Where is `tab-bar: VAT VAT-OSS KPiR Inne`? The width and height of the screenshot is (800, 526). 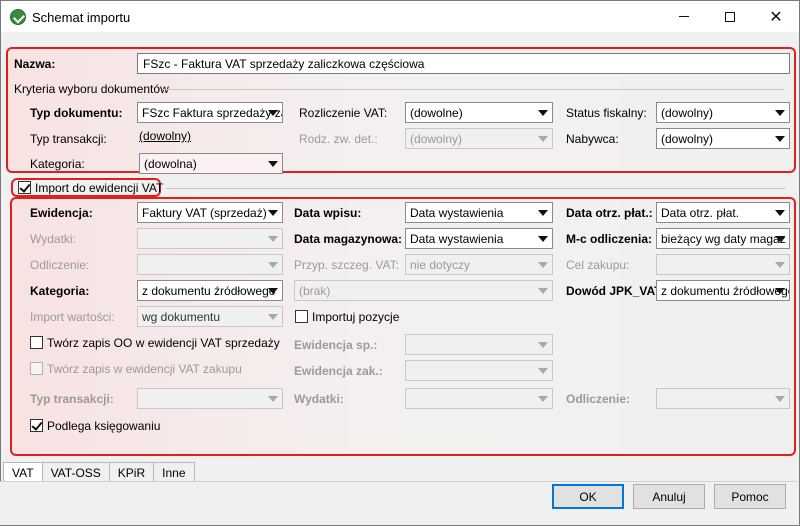
tab-bar: VAT VAT-OSS KPiR Inne is located at coordinates (99, 472).